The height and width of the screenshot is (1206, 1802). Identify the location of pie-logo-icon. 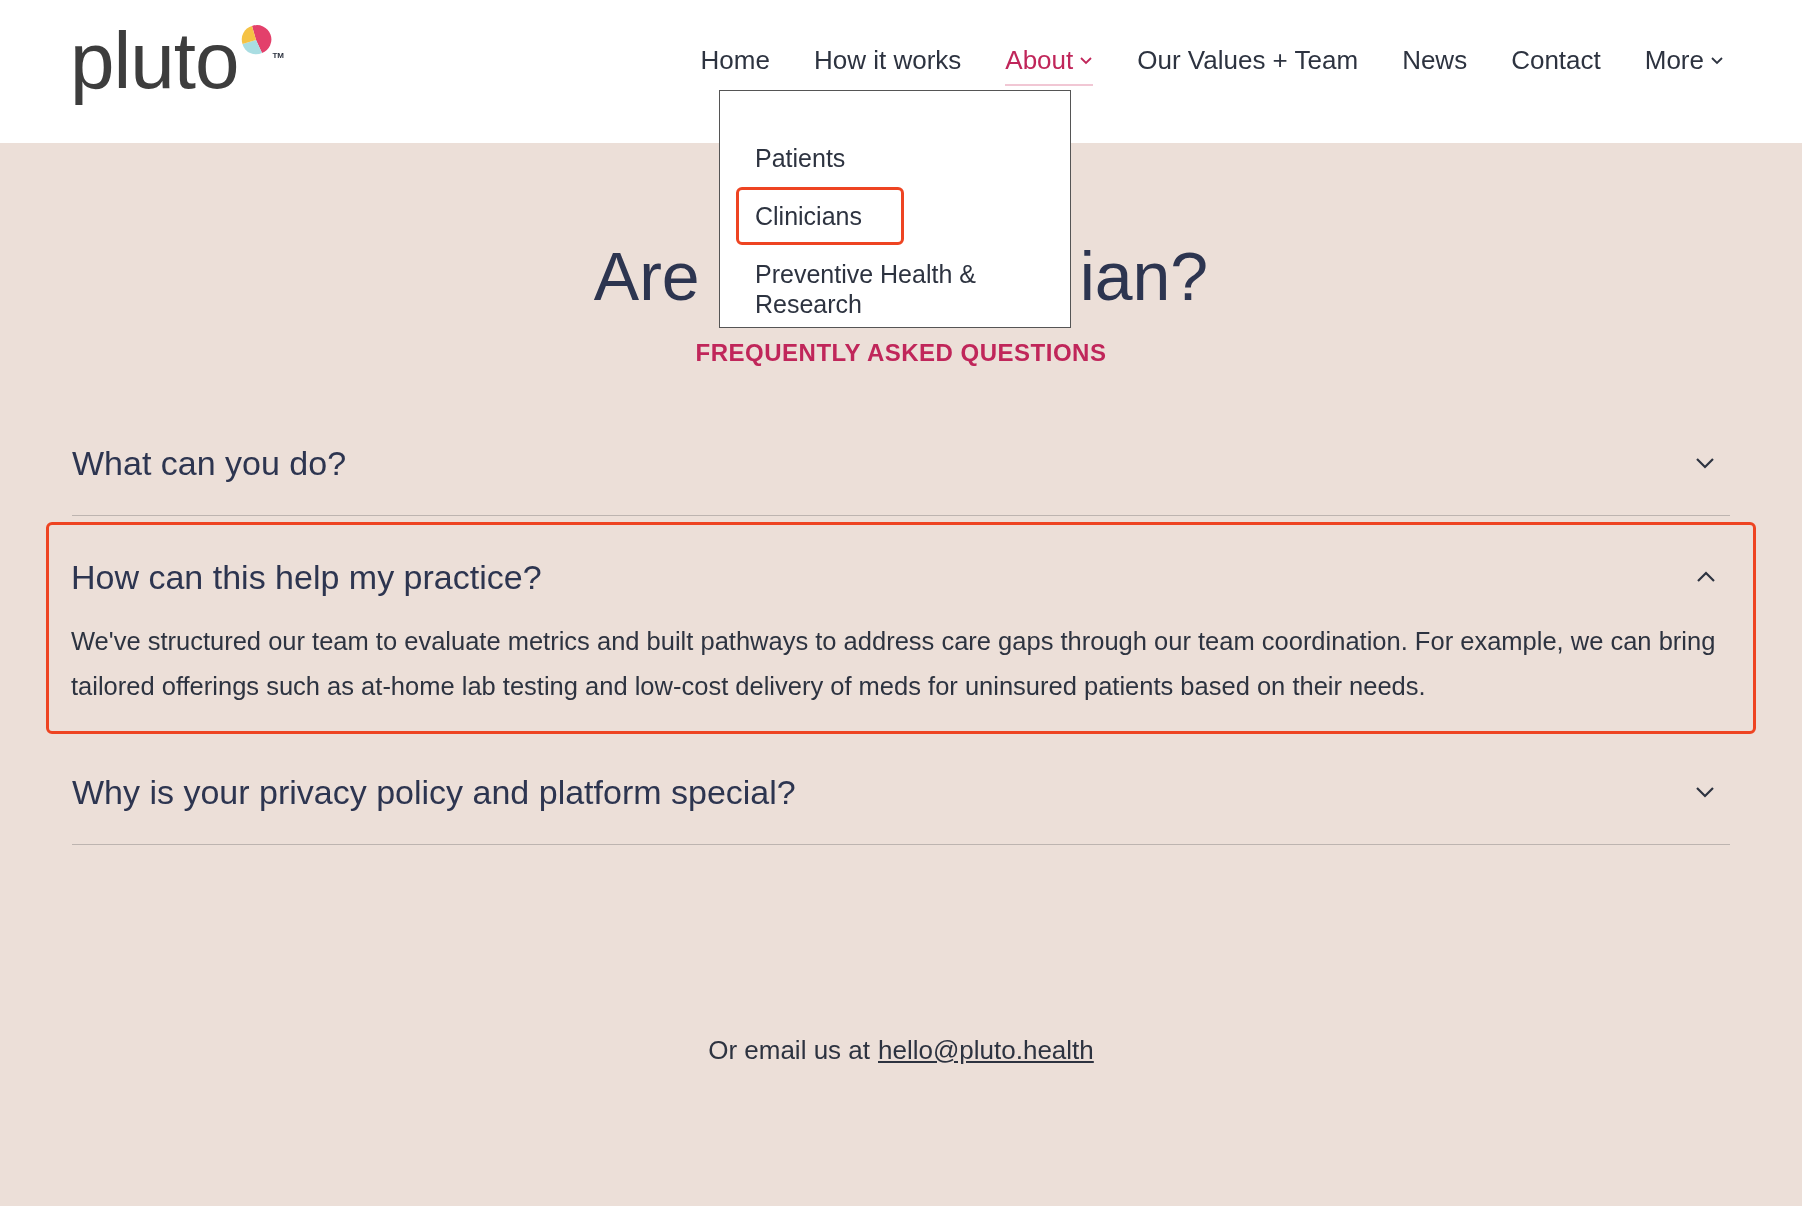
(256, 40).